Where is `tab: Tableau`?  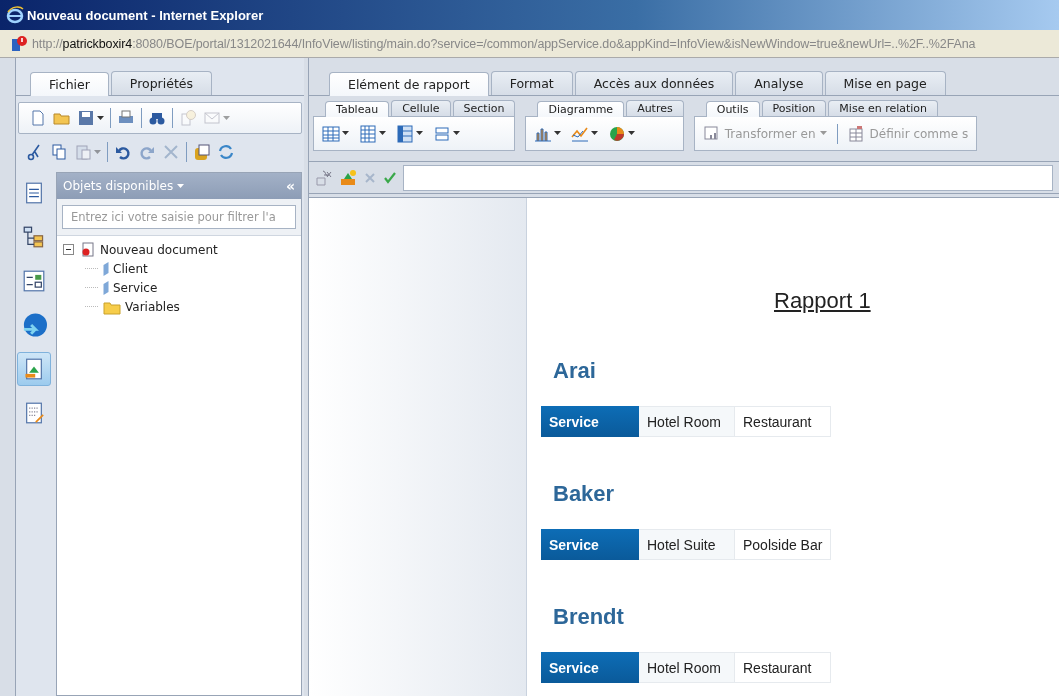
tab: Tableau is located at coordinates (357, 109).